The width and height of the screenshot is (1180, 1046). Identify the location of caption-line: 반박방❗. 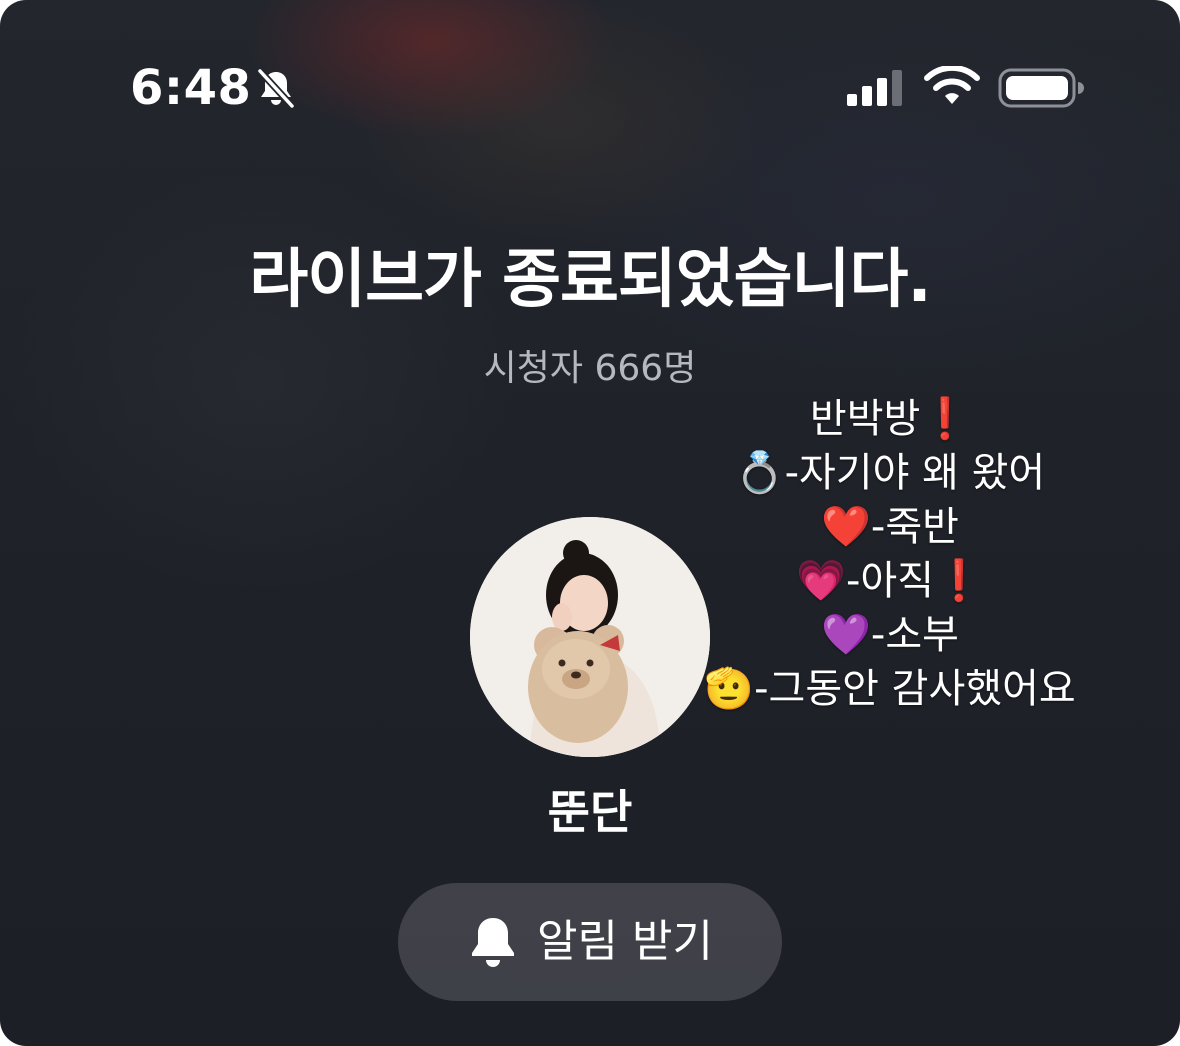
(890, 419).